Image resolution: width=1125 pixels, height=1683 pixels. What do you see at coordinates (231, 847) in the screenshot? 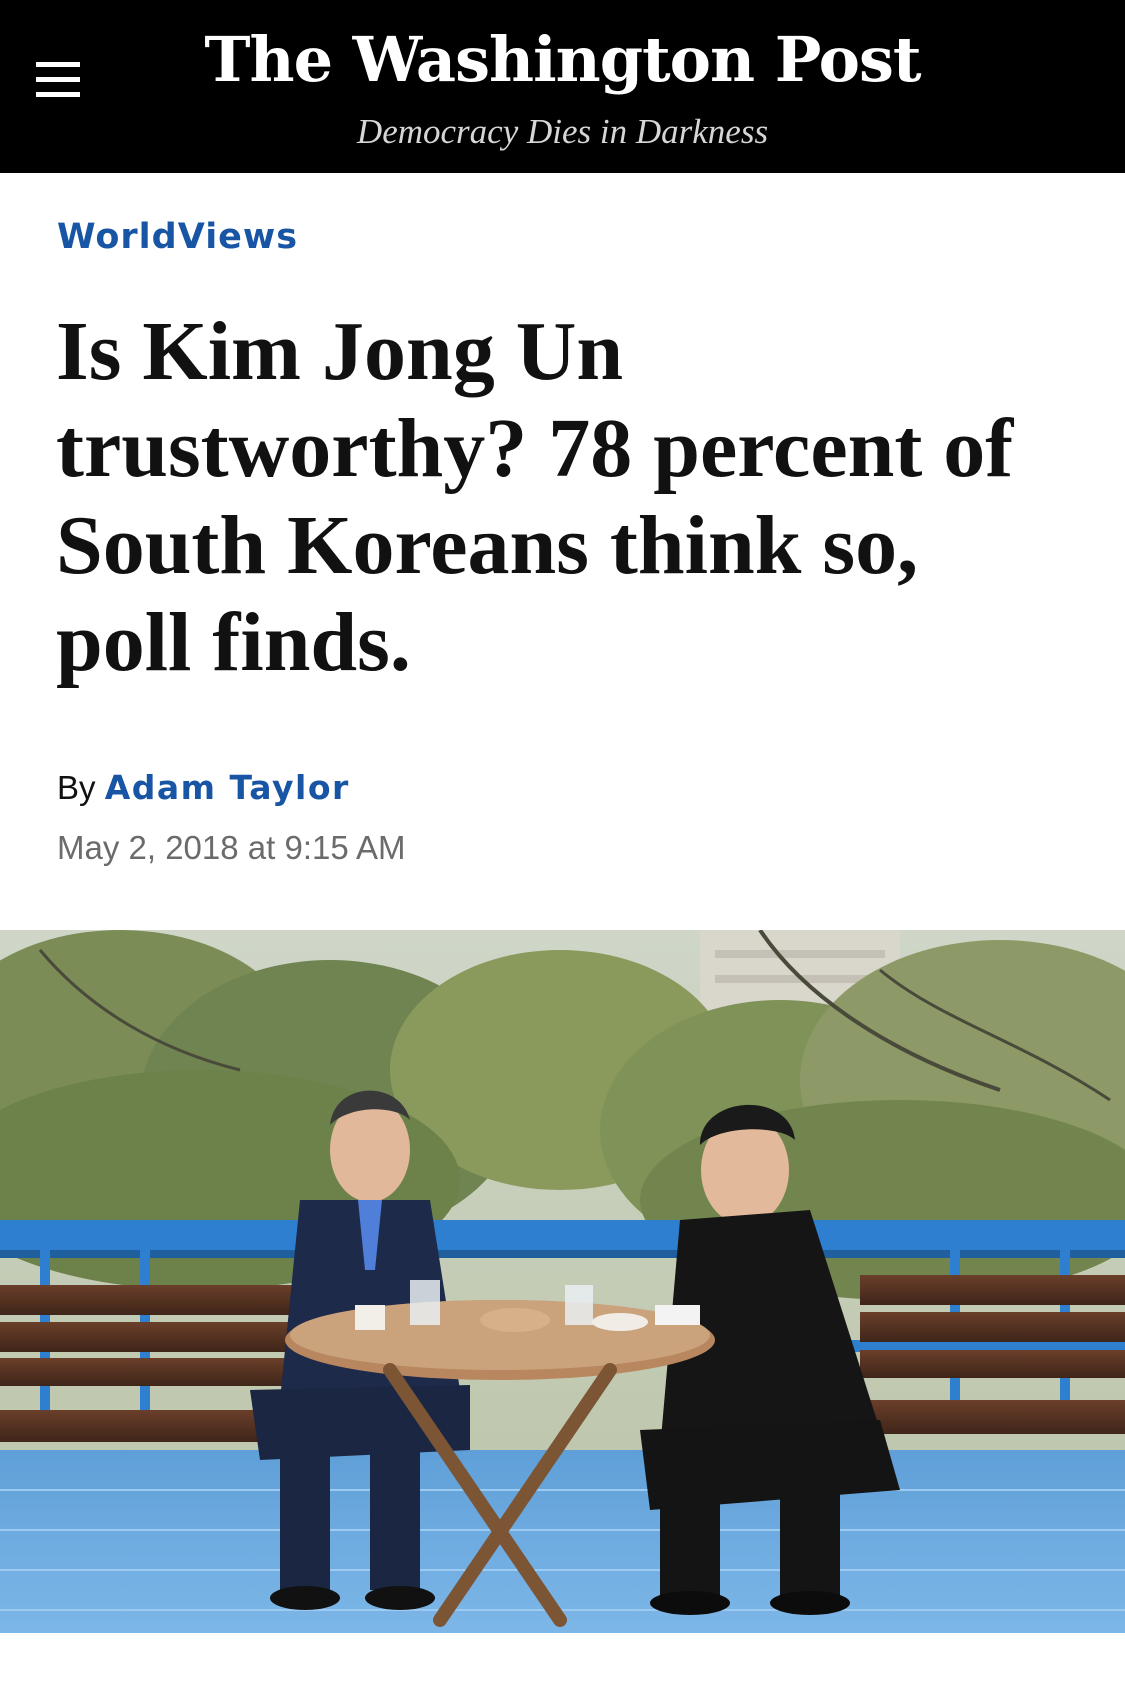
I see `publish-timestamp: May 2, 2018 at 9:15 AM` at bounding box center [231, 847].